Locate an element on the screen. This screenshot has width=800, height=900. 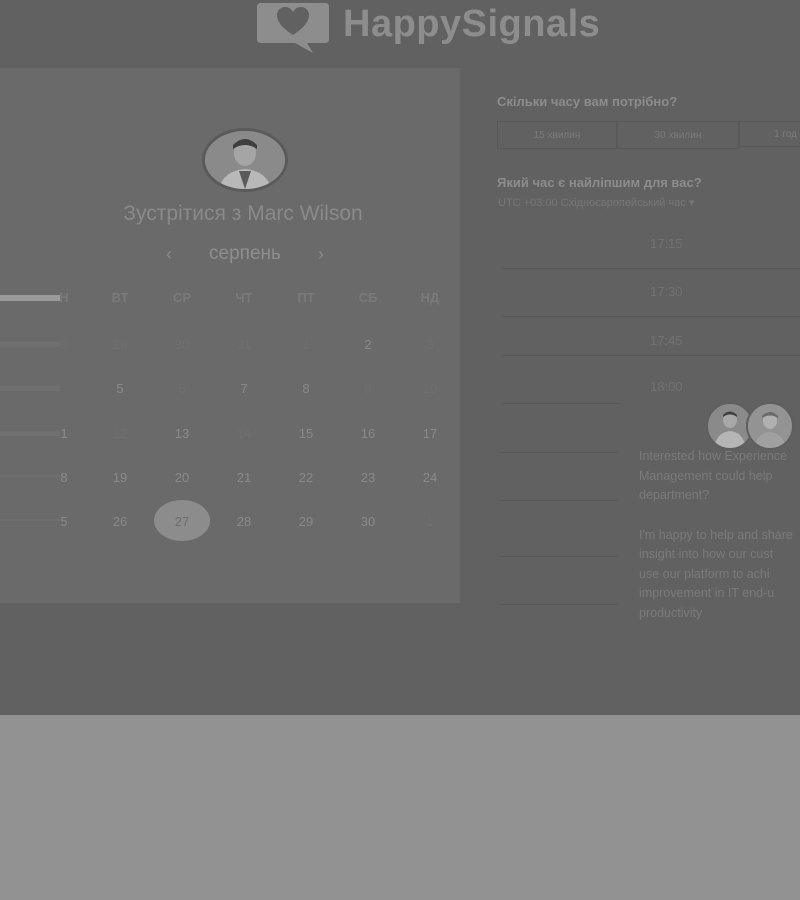
team-avatars is located at coordinates (753, 426).